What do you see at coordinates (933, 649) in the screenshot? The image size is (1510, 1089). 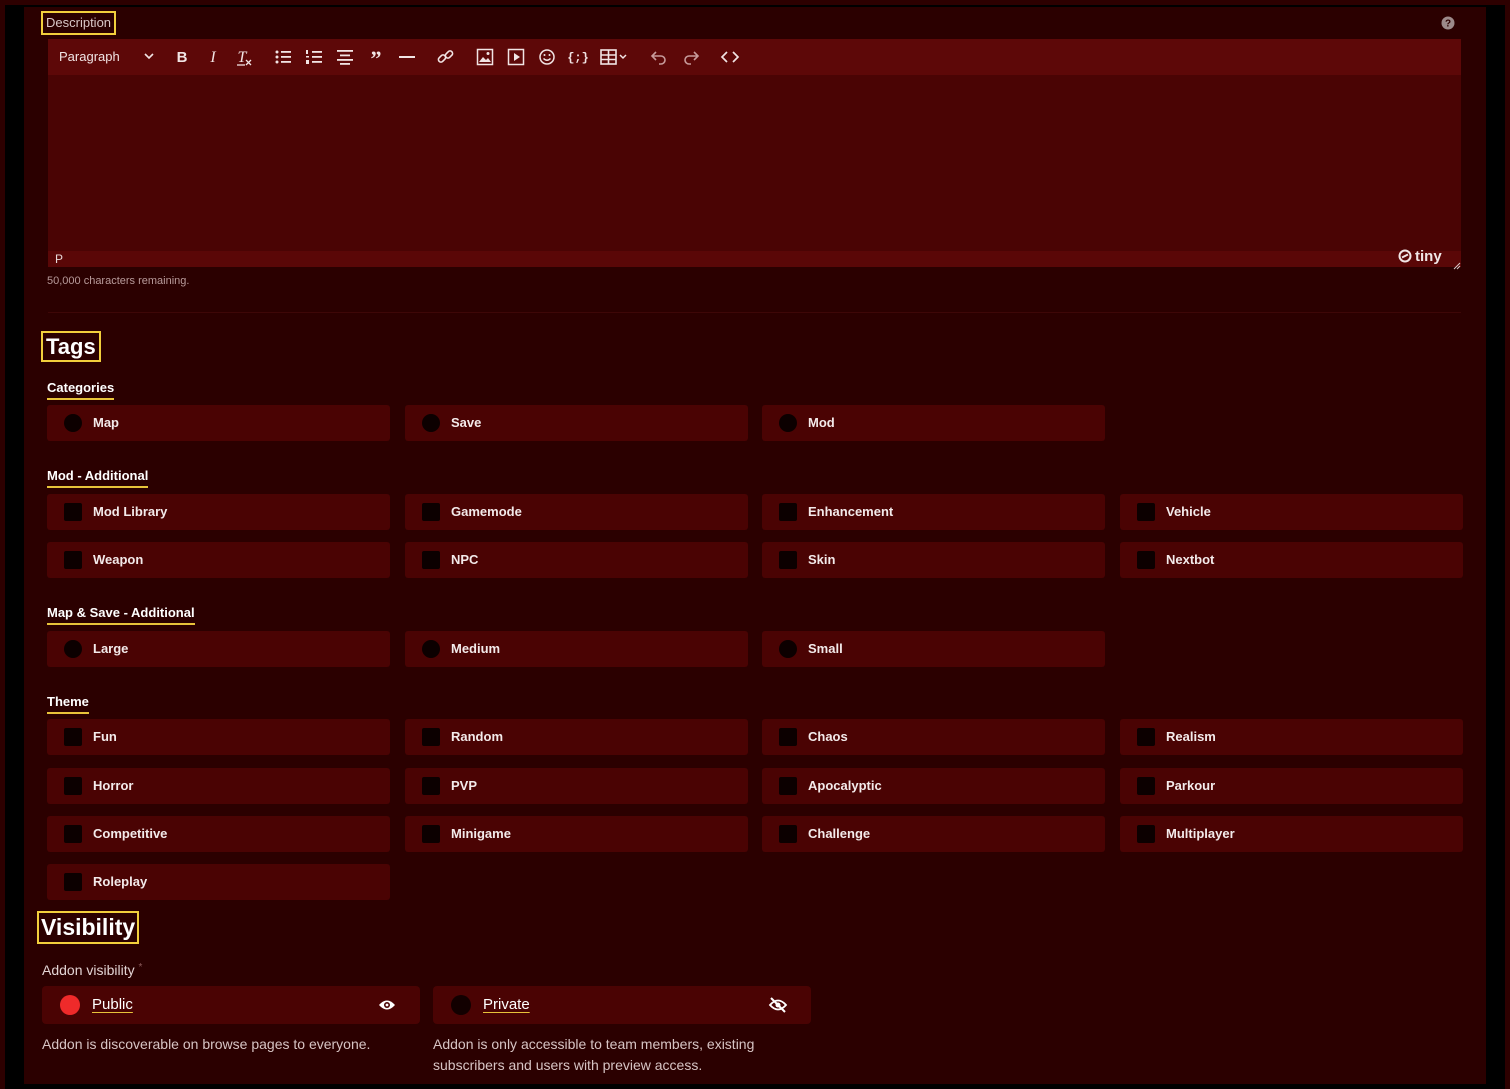 I see `tag-option-small: Small` at bounding box center [933, 649].